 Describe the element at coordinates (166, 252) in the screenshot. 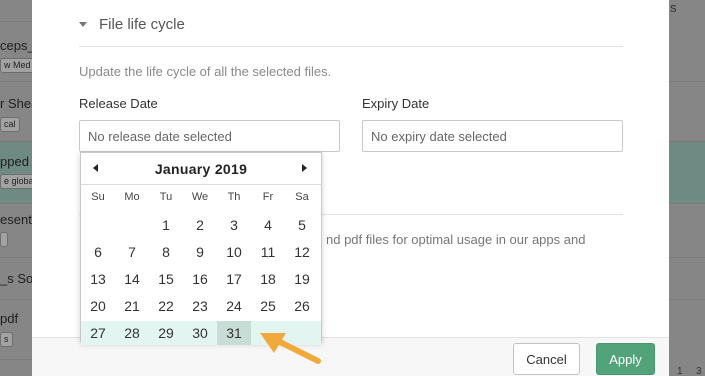

I see `calendar-day: 8` at that location.